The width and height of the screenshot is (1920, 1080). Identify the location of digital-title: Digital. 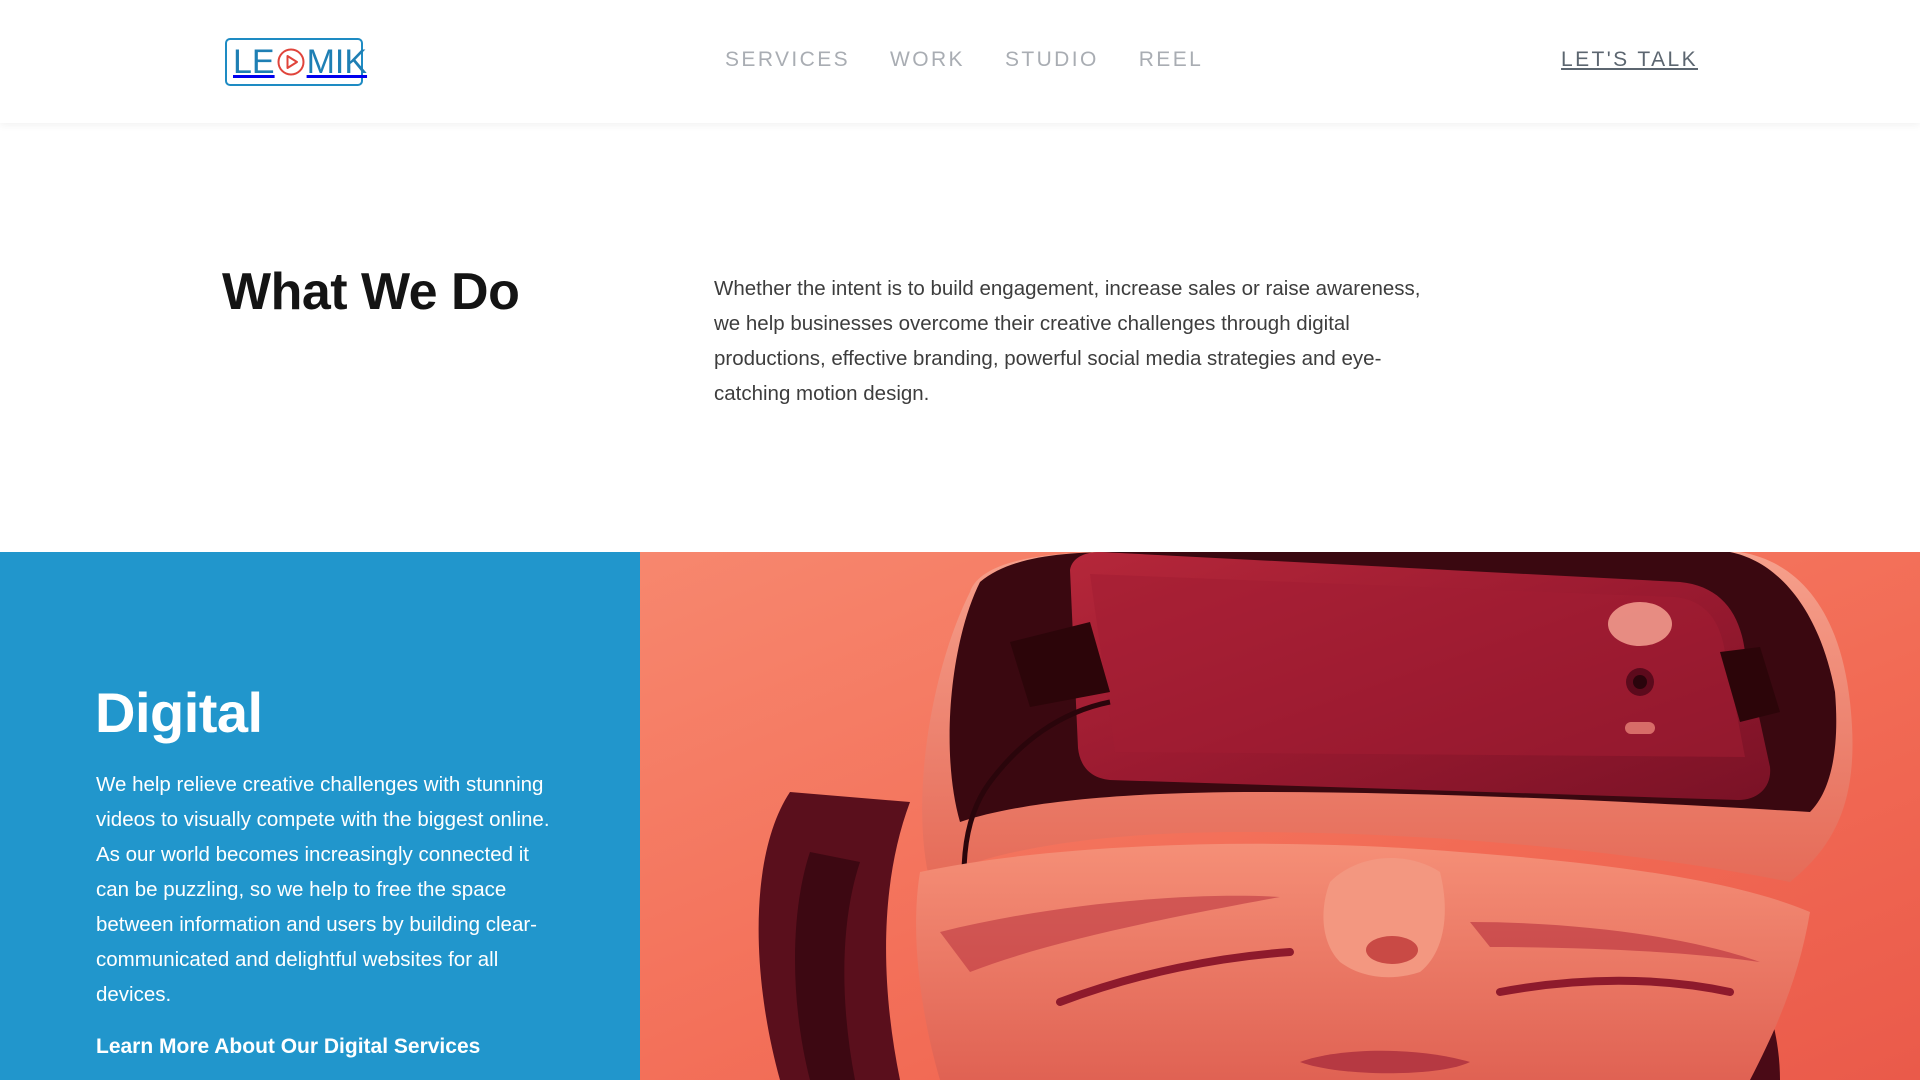
(179, 712).